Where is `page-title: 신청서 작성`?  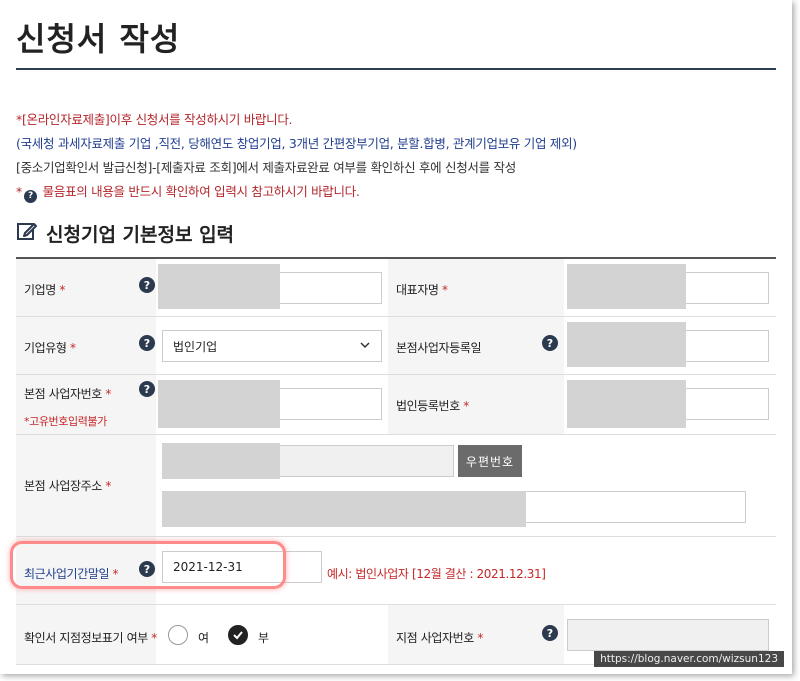 page-title: 신청서 작성 is located at coordinates (98, 39).